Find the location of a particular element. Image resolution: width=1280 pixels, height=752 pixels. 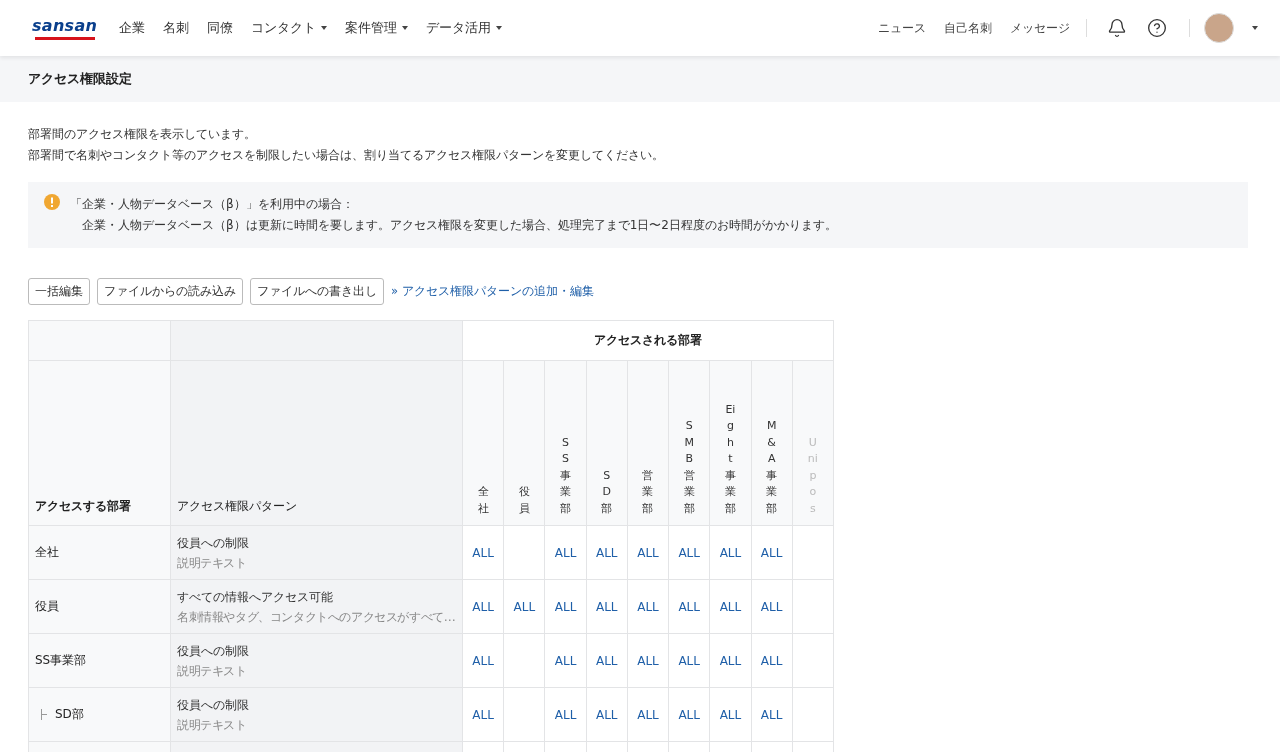

department-name: SD部 is located at coordinates (69, 714).